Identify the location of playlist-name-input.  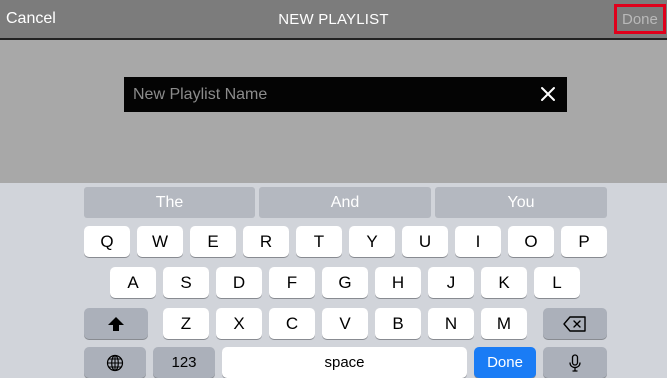
(324, 94).